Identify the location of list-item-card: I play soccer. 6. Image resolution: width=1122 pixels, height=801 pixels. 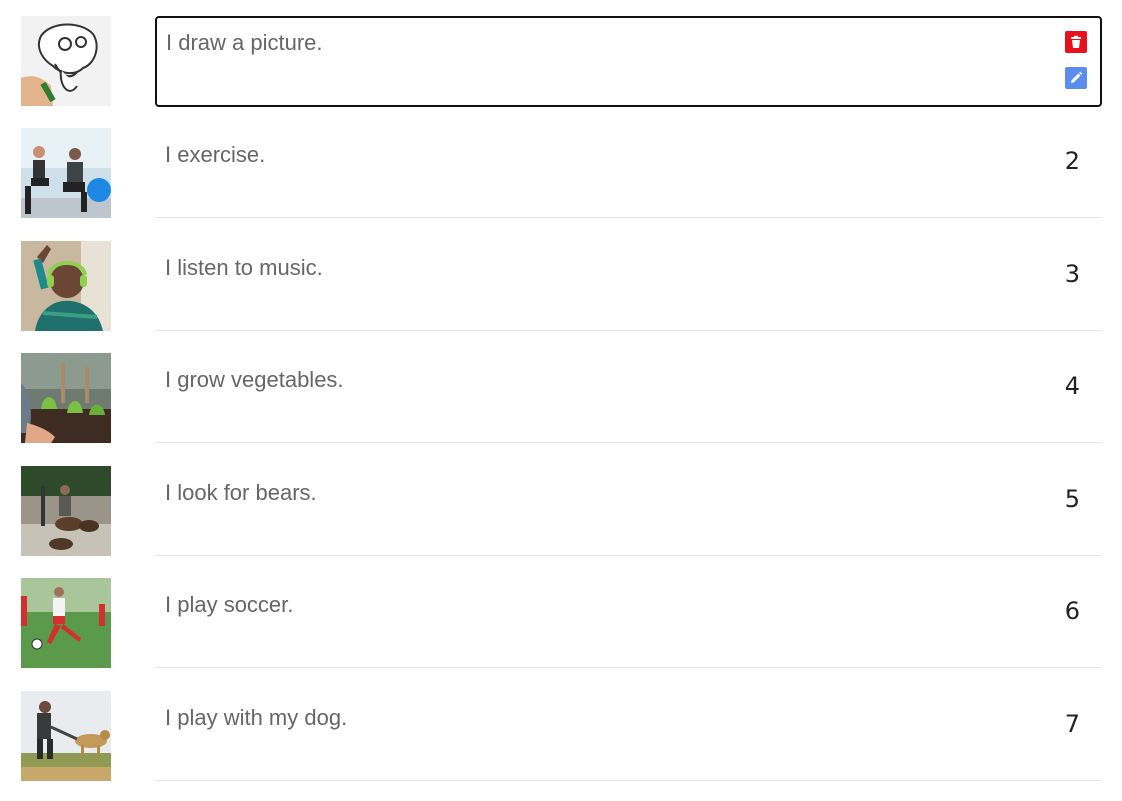
(628, 623).